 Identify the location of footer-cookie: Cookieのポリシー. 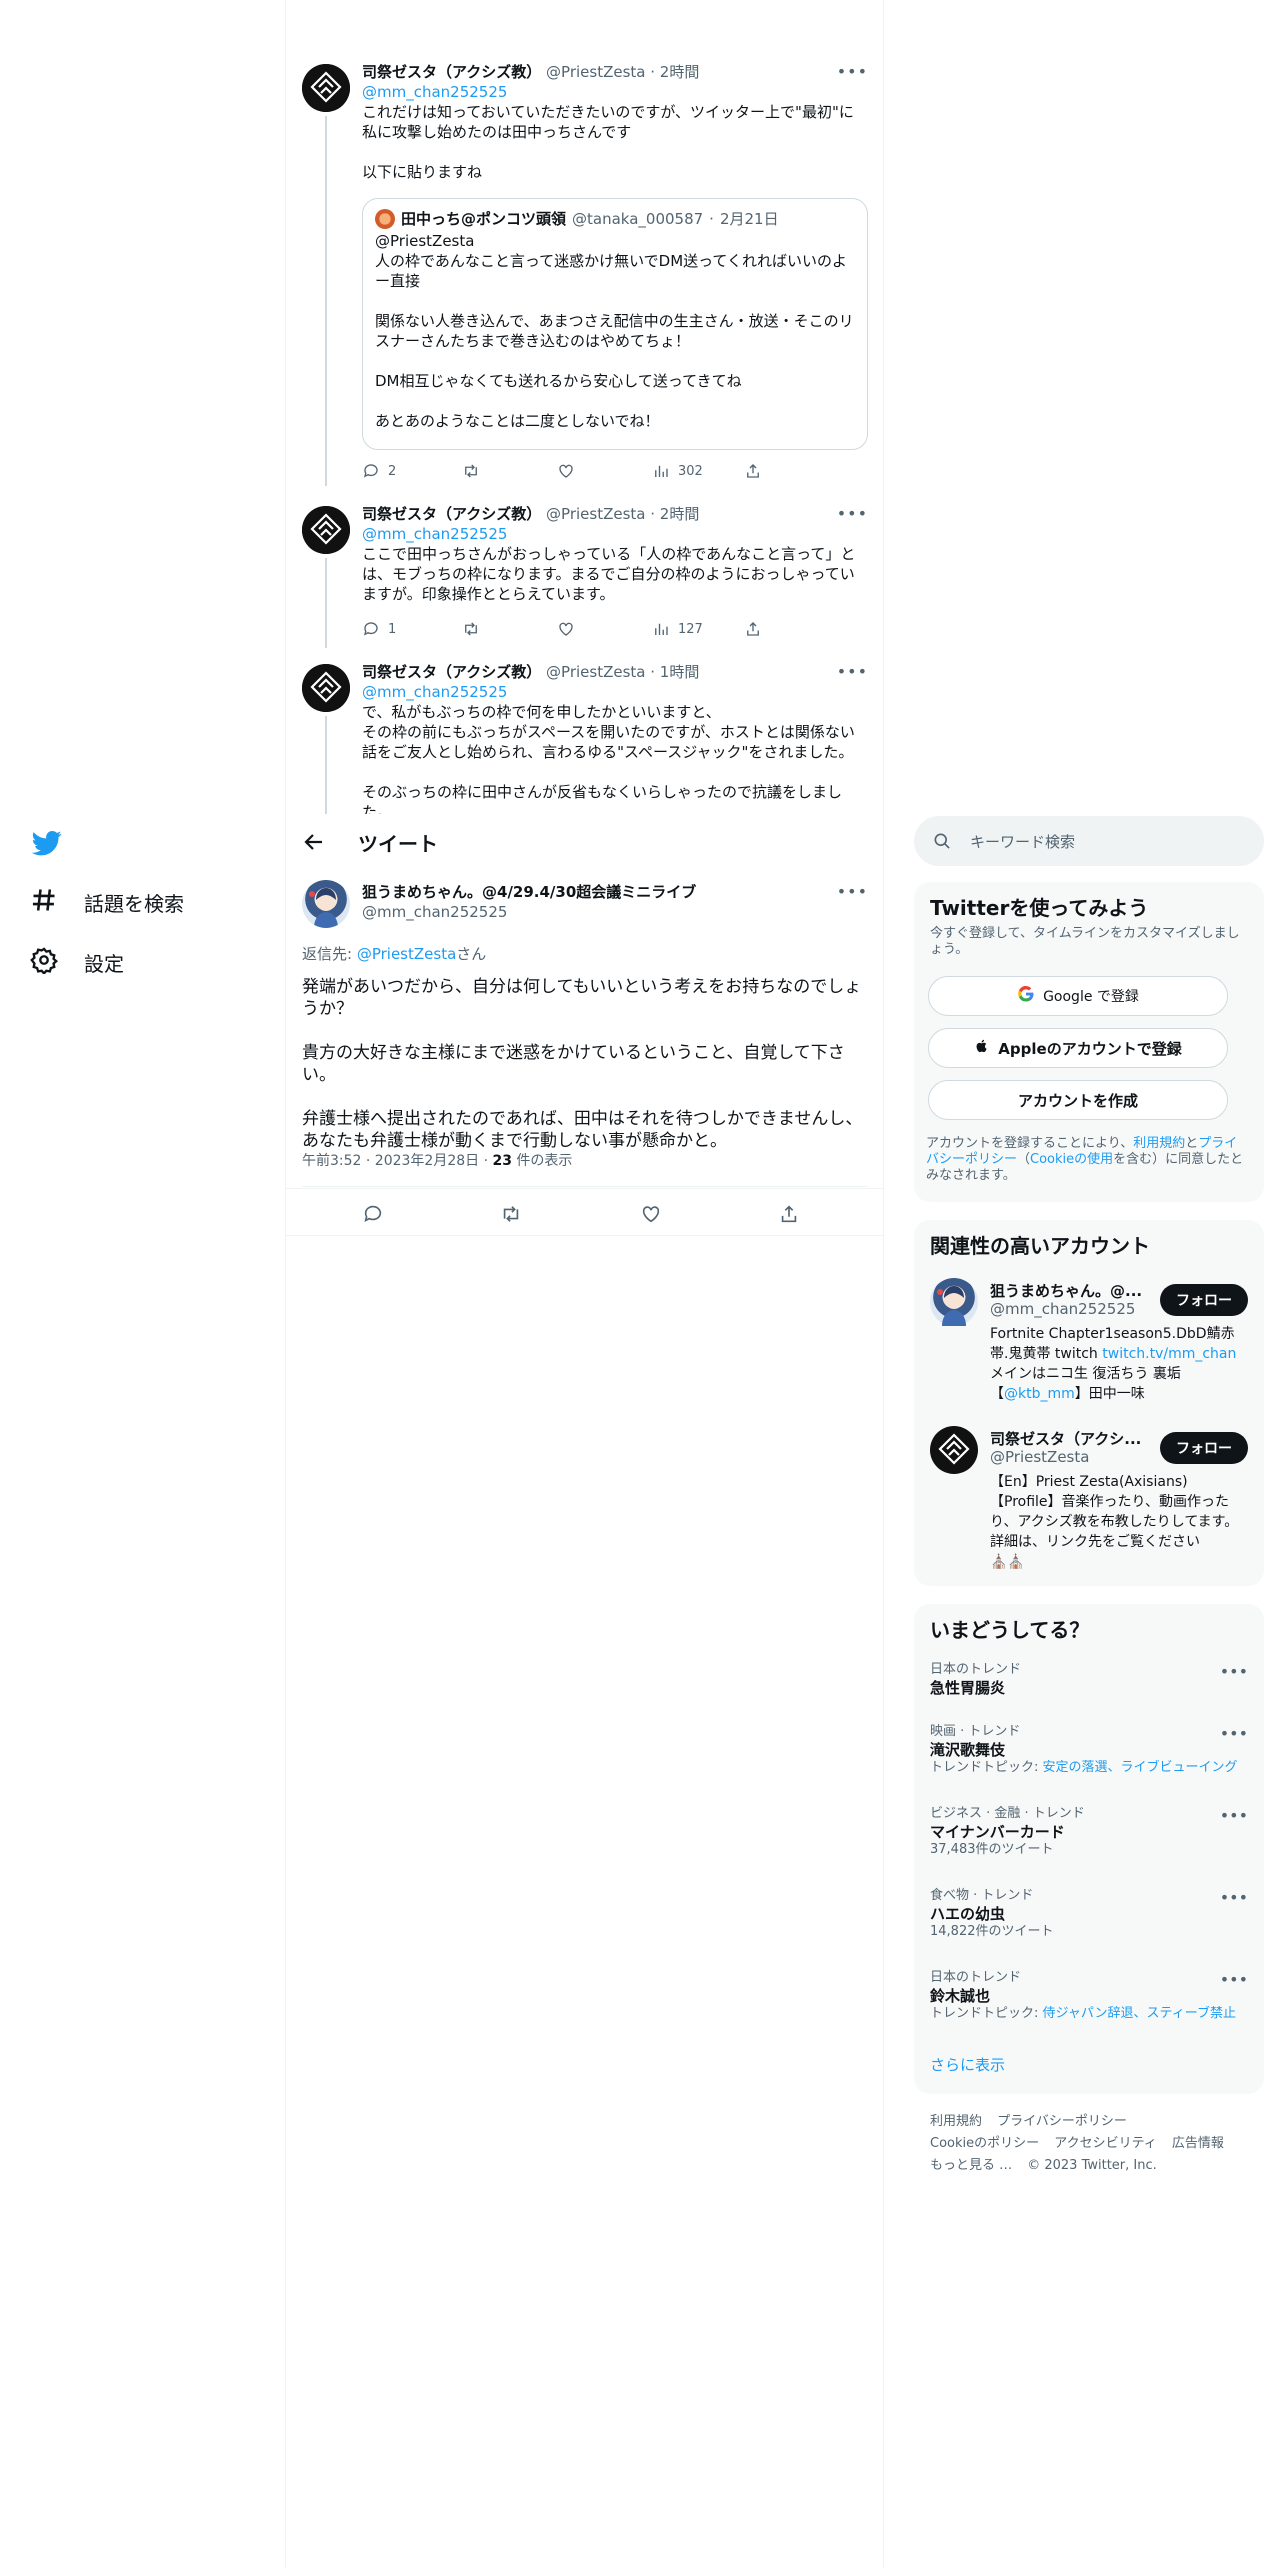
(984, 2143).